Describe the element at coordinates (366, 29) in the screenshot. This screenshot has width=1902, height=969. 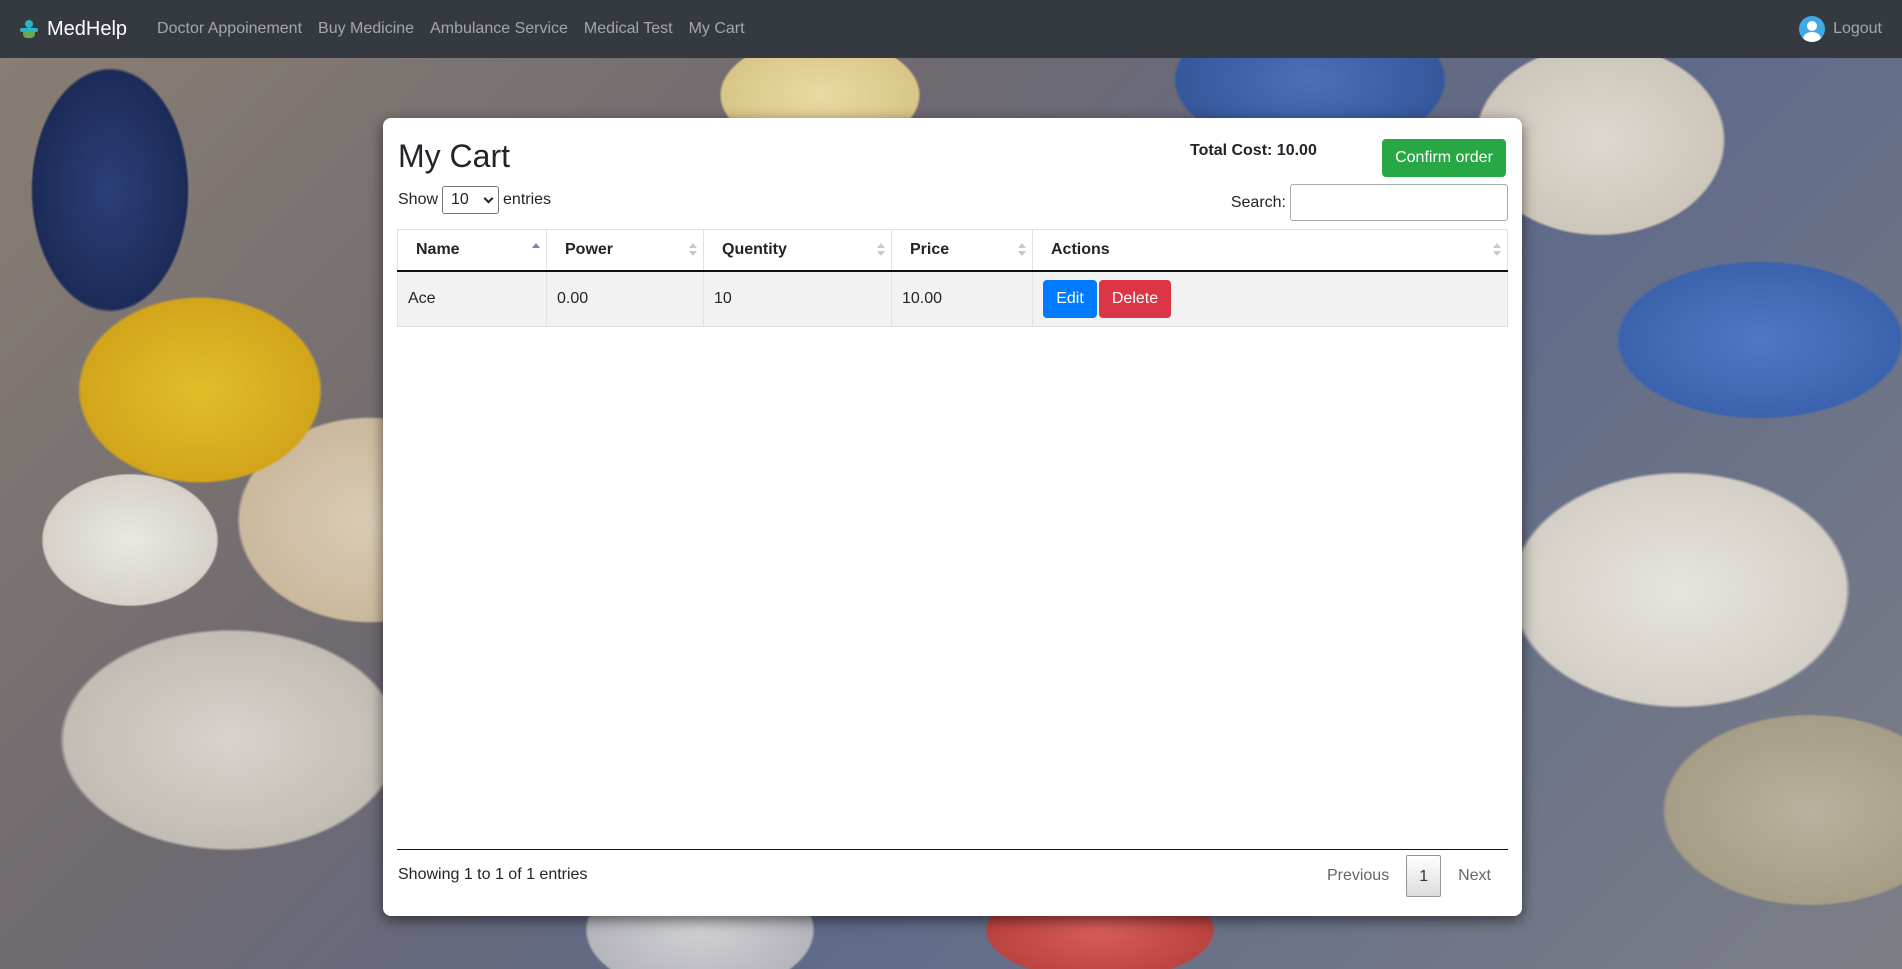
I see `nav-link-buy-medicine: Buy Medicine` at that location.